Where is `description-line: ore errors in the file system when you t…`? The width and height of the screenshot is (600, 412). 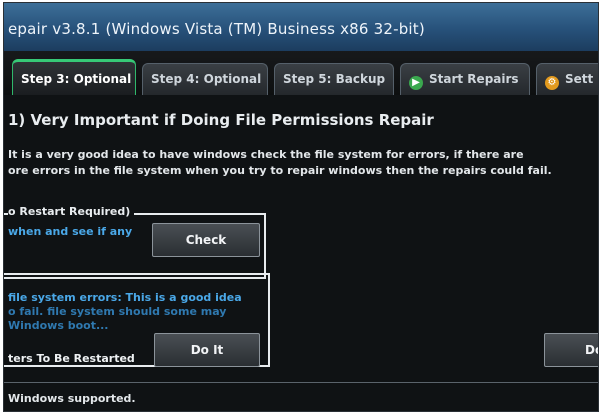
description-line: ore errors in the file system when you t… is located at coordinates (280, 170).